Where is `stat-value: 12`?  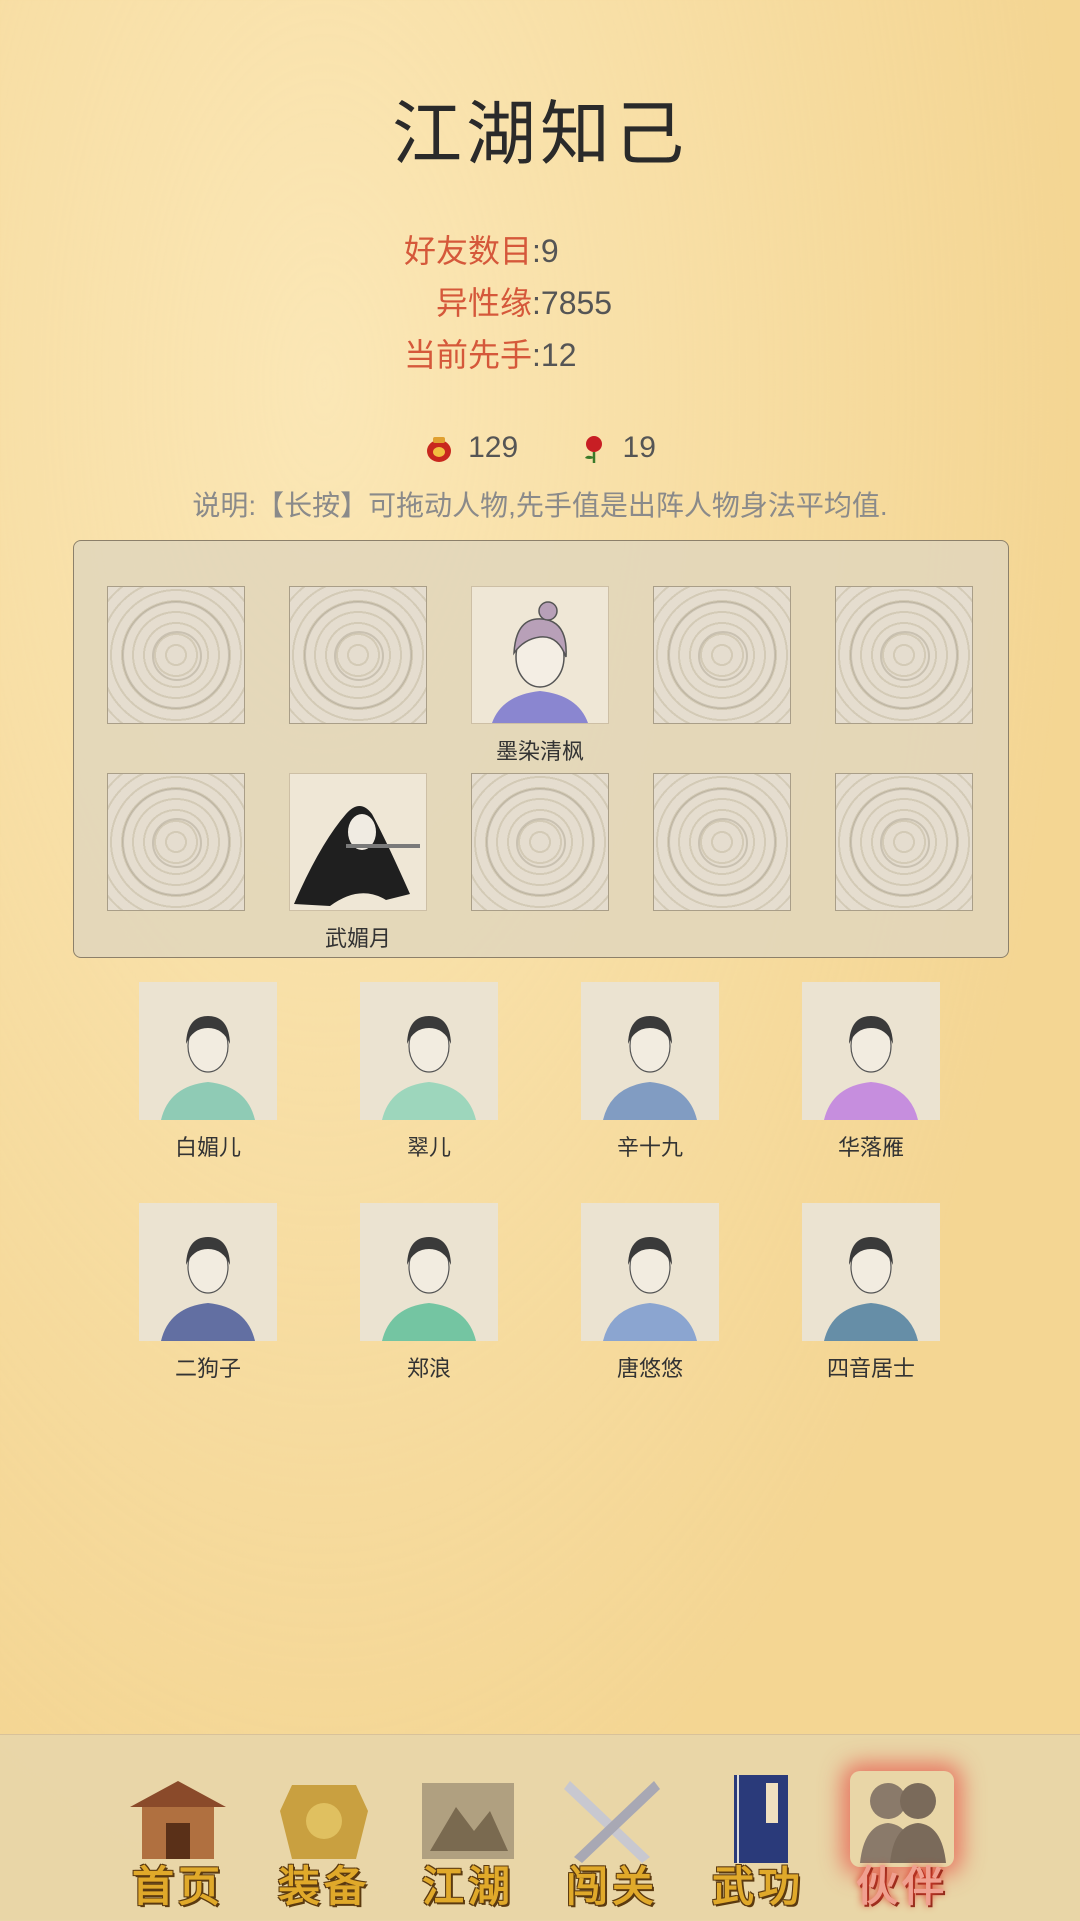 stat-value: 12 is located at coordinates (558, 355).